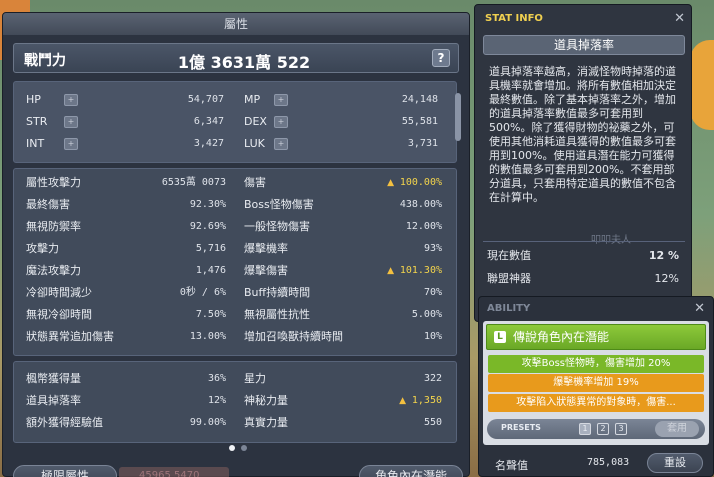 This screenshot has height=477, width=714. Describe the element at coordinates (126, 423) in the screenshot. I see `stat-row: 額外獲得經驗值 99.00%` at that location.